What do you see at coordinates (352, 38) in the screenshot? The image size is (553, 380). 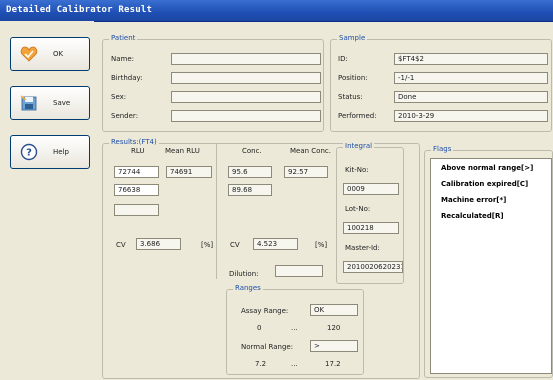 I see `sample-group-title: Sample` at bounding box center [352, 38].